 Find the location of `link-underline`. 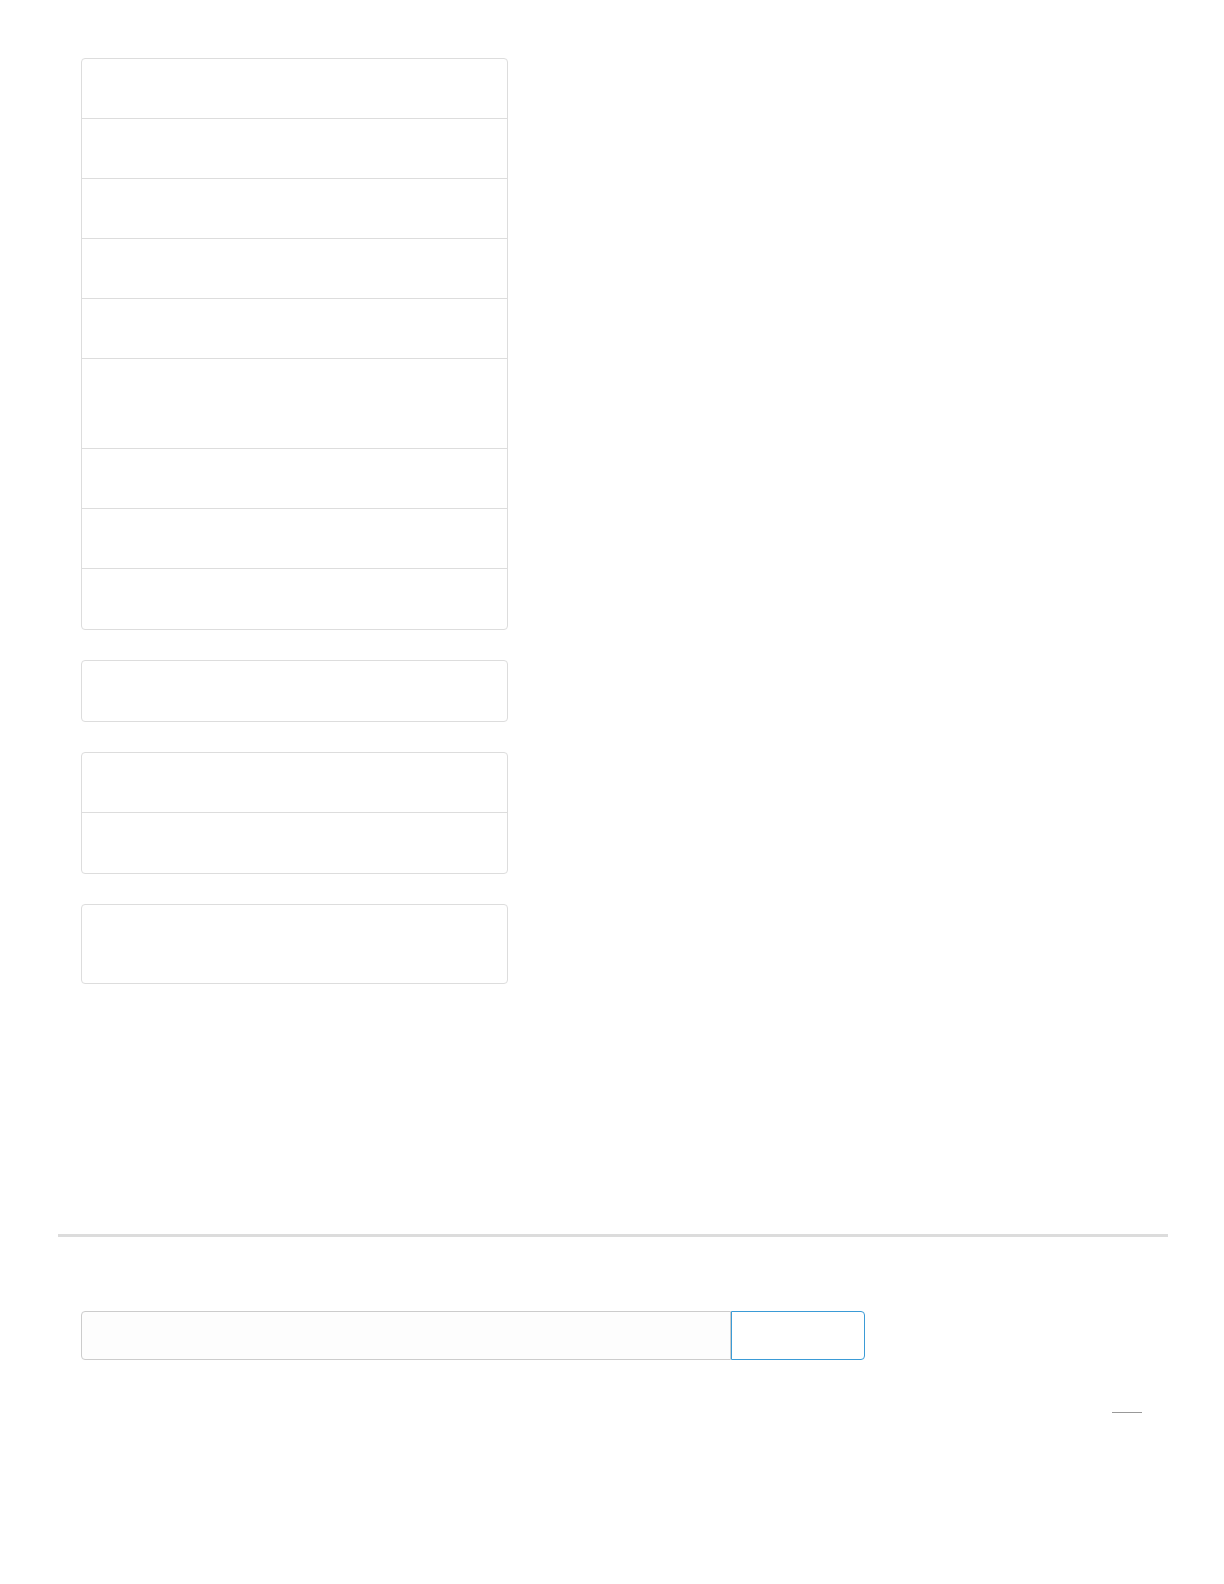

link-underline is located at coordinates (1127, 1412).